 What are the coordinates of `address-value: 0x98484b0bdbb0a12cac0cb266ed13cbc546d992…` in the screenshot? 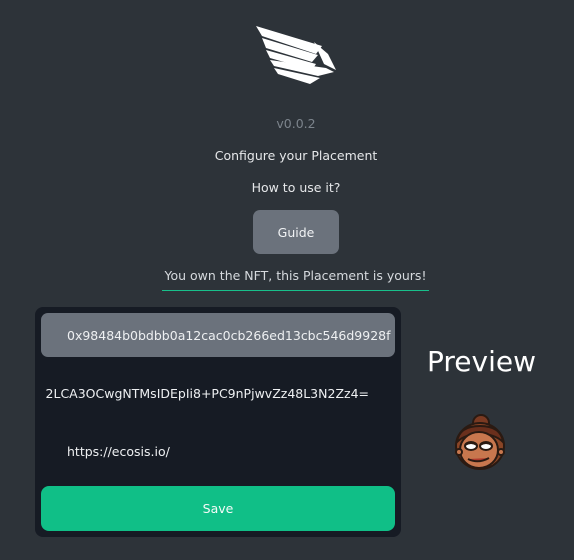 It's located at (229, 335).